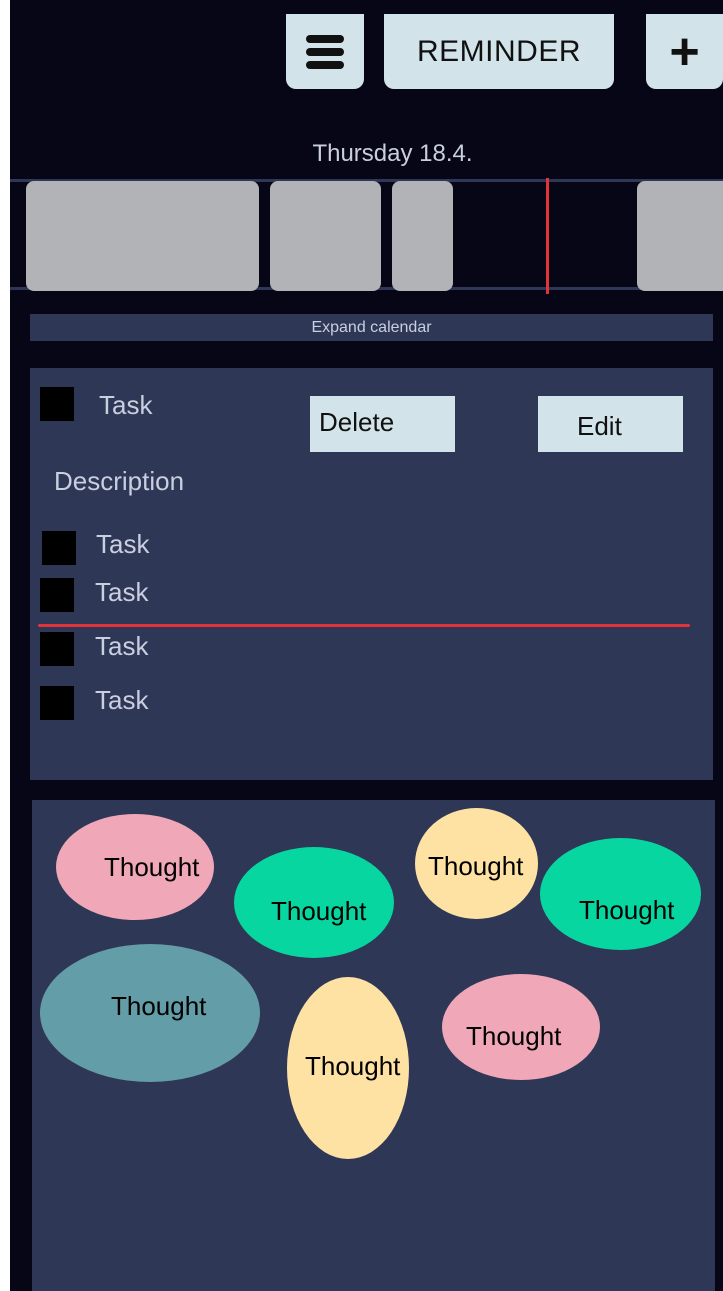 This screenshot has height=1291, width=723. I want to click on menu-button, so click(325, 51).